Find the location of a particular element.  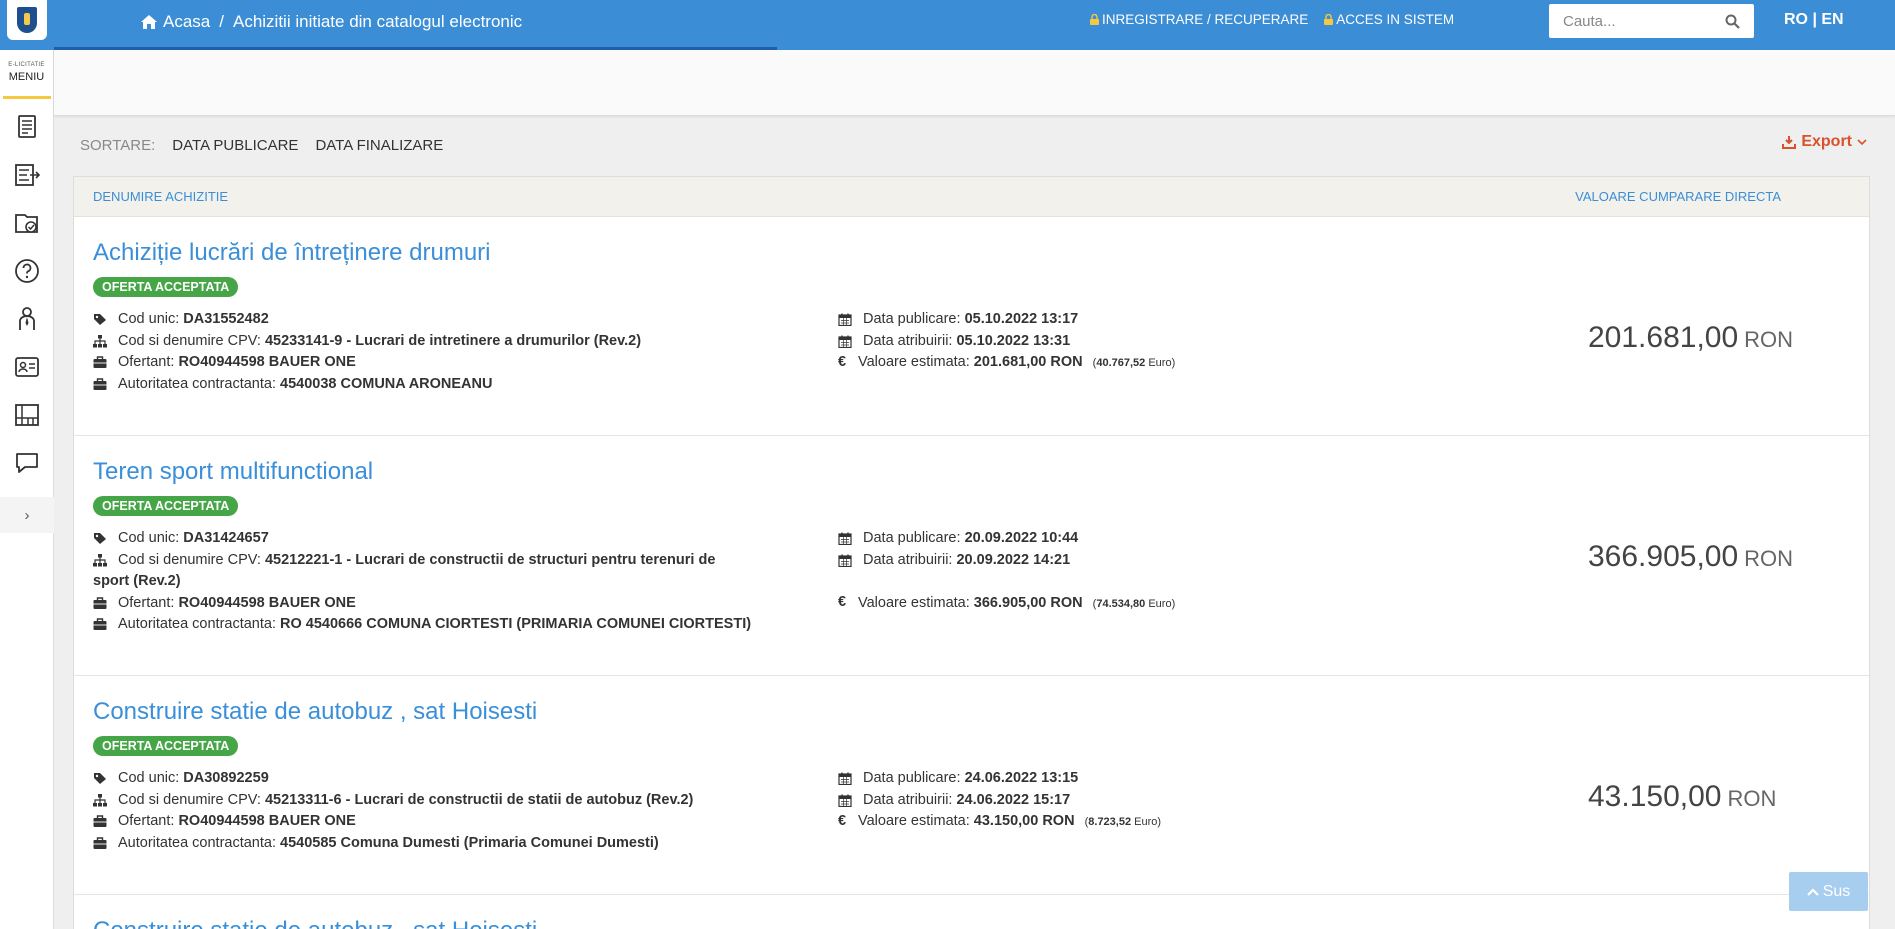

euro-icon: € is located at coordinates (842, 602).